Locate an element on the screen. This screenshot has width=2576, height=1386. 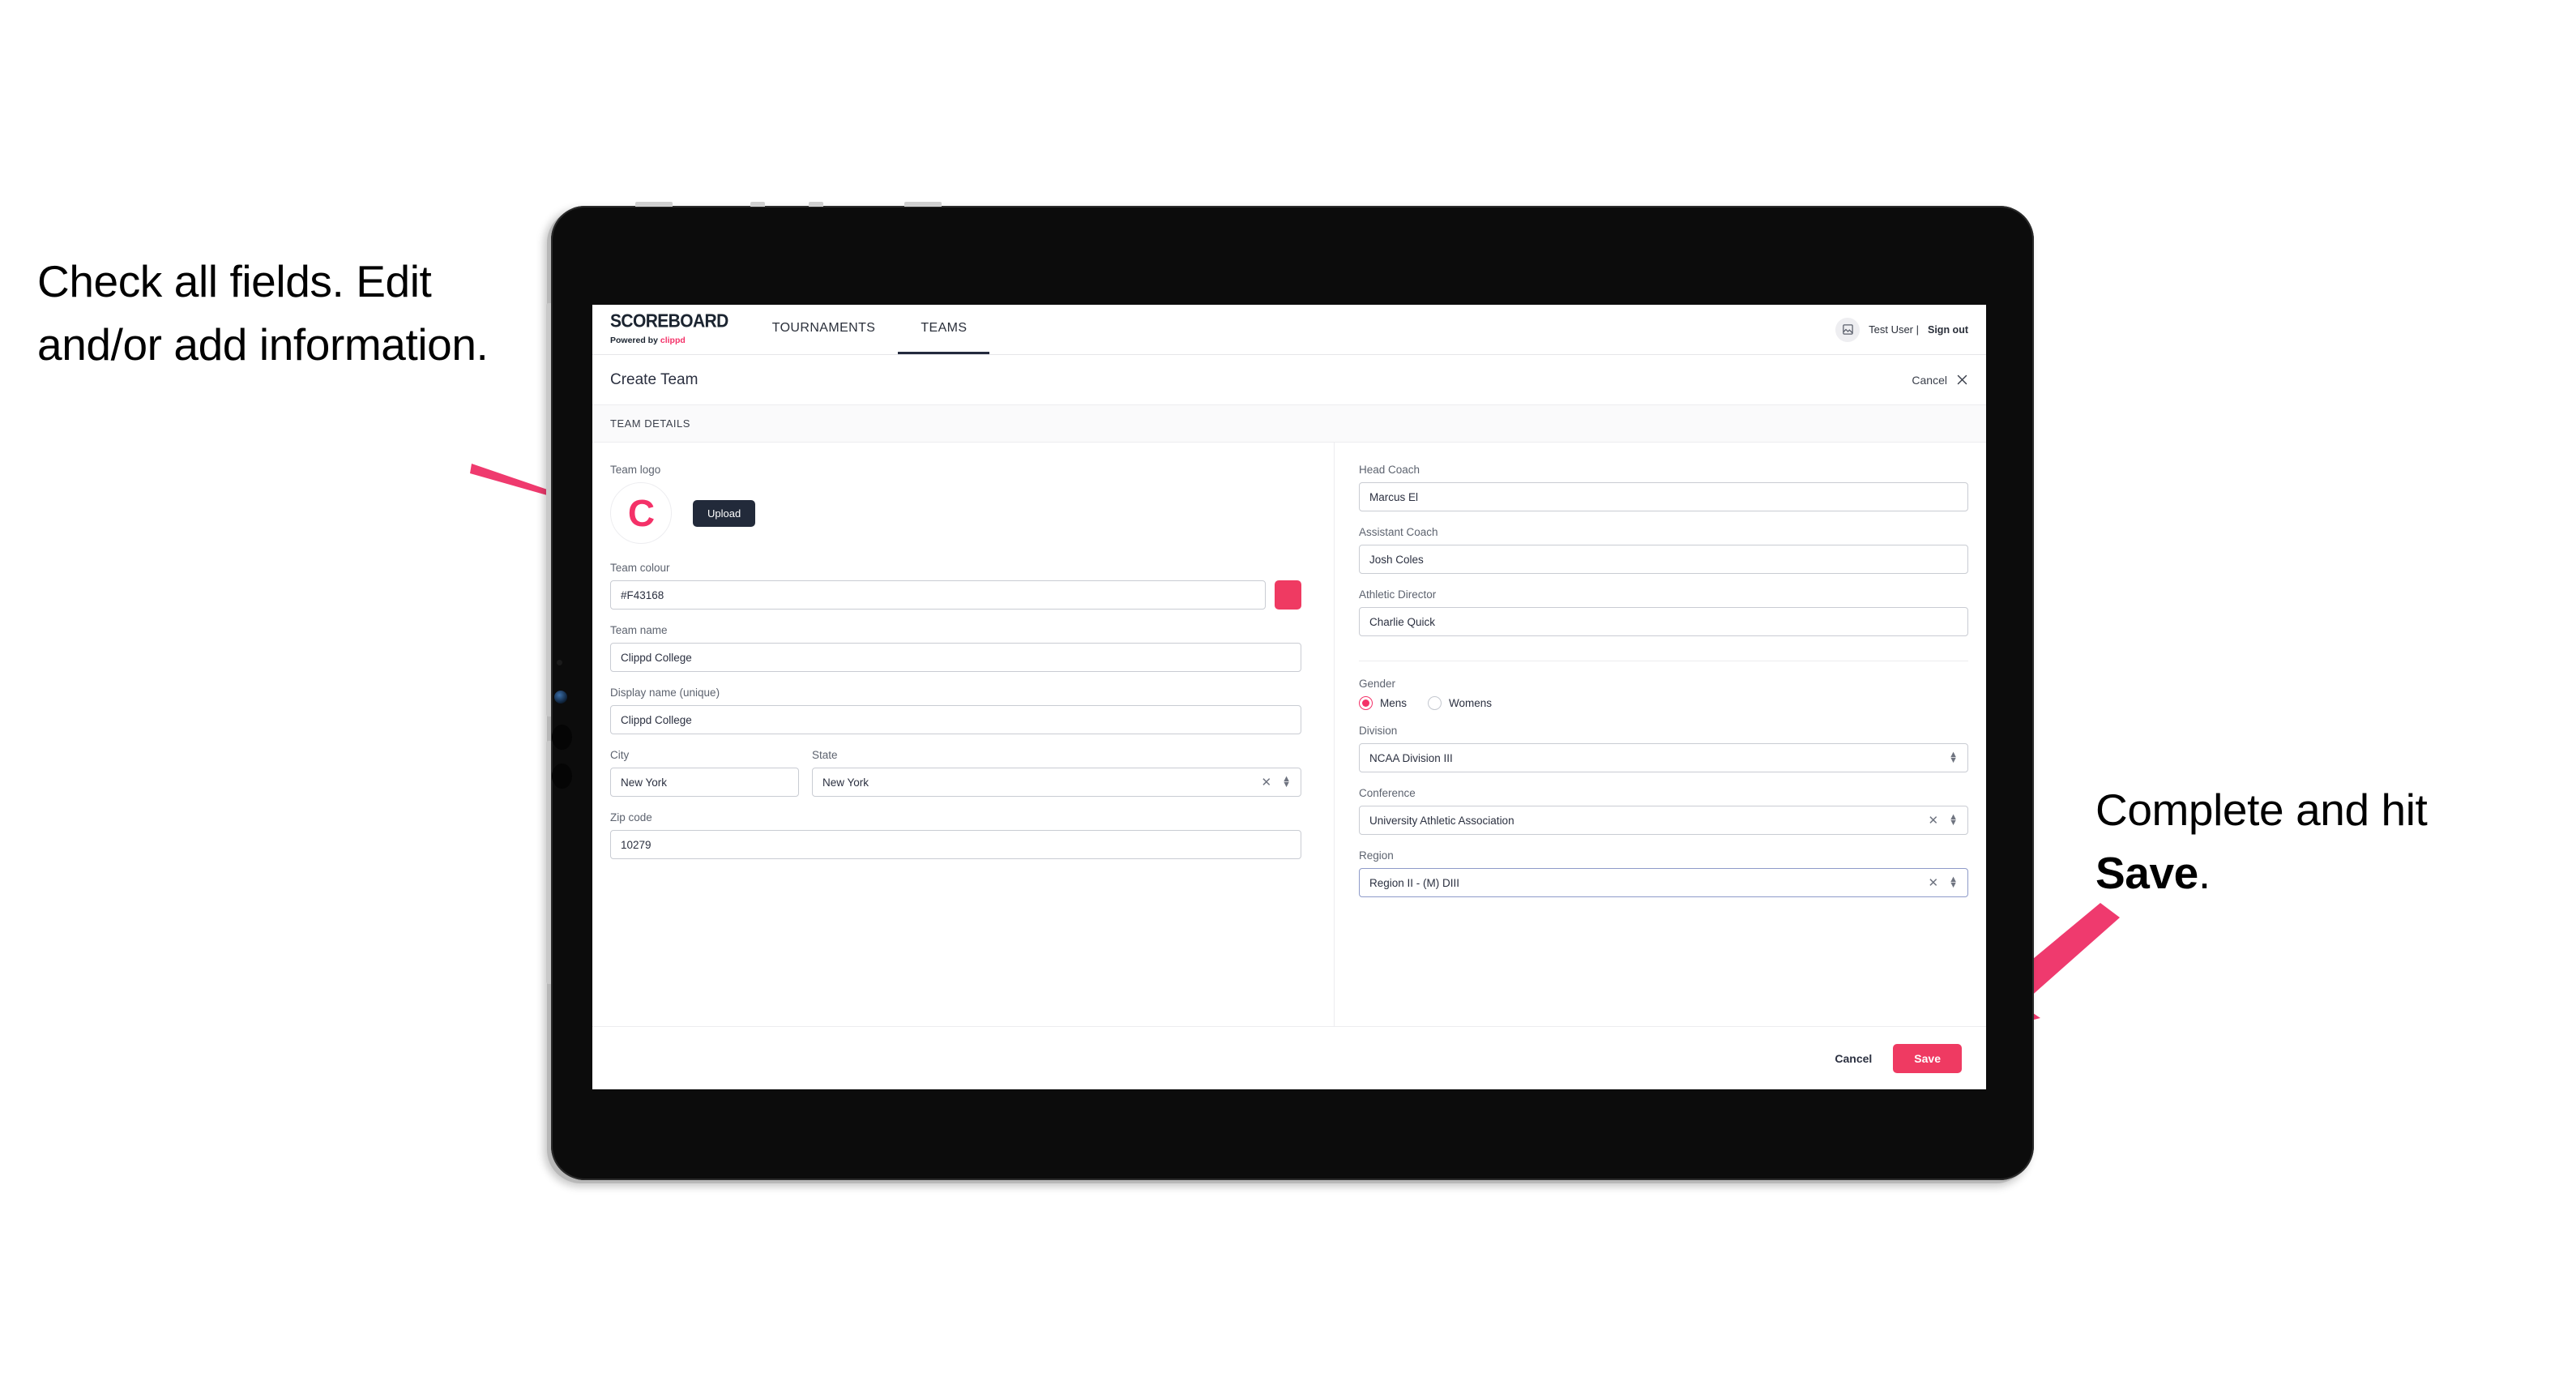
field-city: City New York is located at coordinates (704, 773).